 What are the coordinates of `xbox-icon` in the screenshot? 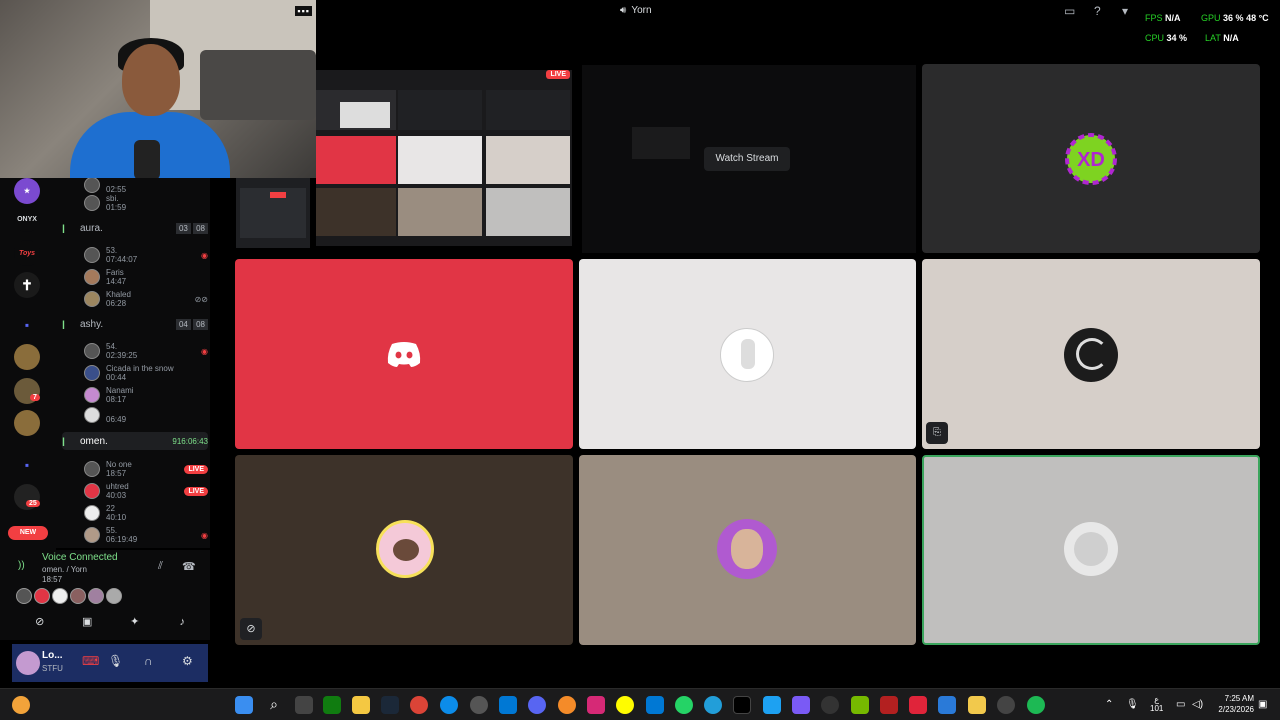 It's located at (332, 705).